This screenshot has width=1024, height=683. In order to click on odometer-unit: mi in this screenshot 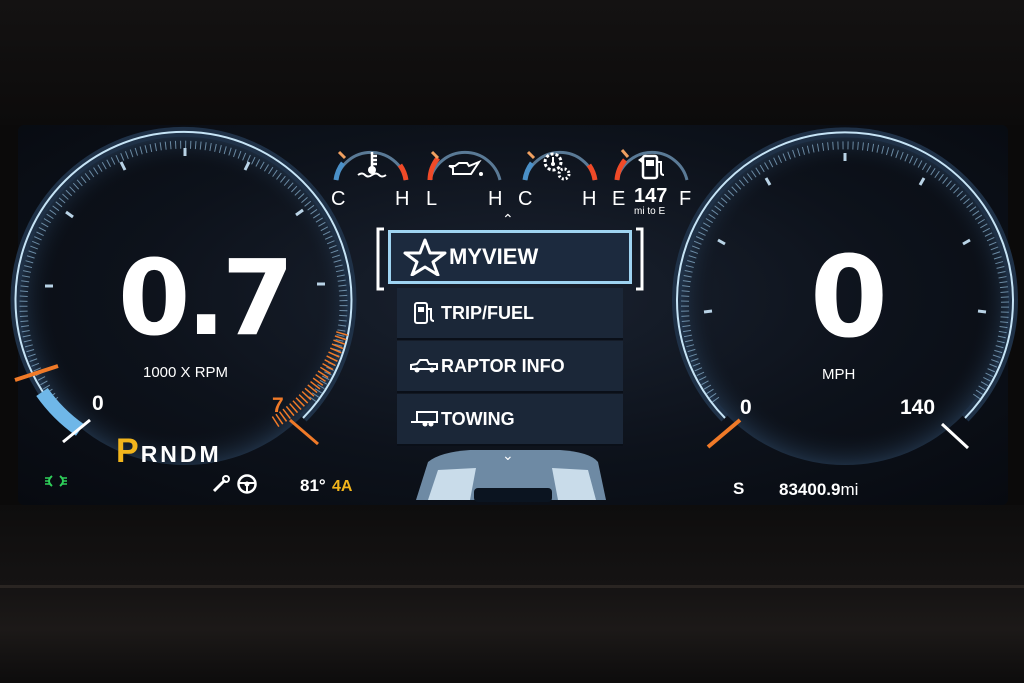, I will do `click(849, 489)`.